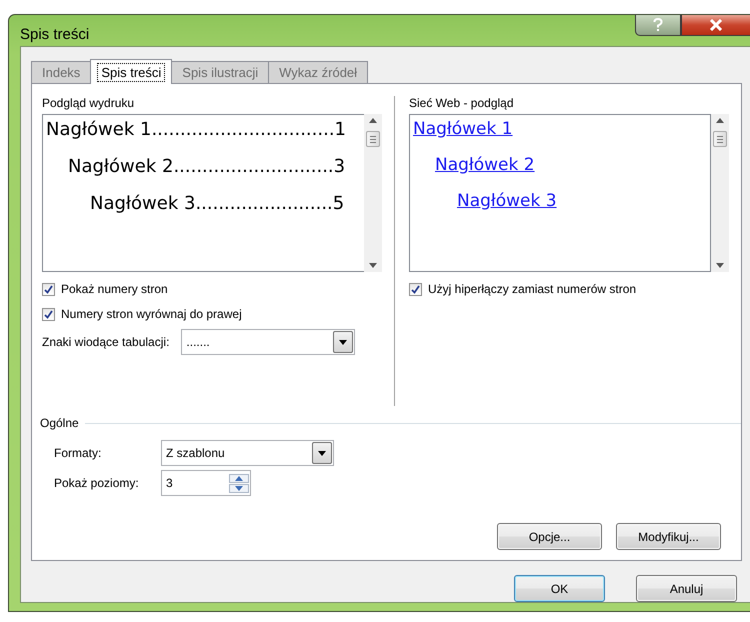 This screenshot has height=622, width=750. What do you see at coordinates (217, 203) in the screenshot?
I see `toc-entry: Nagłówek 3........................5` at bounding box center [217, 203].